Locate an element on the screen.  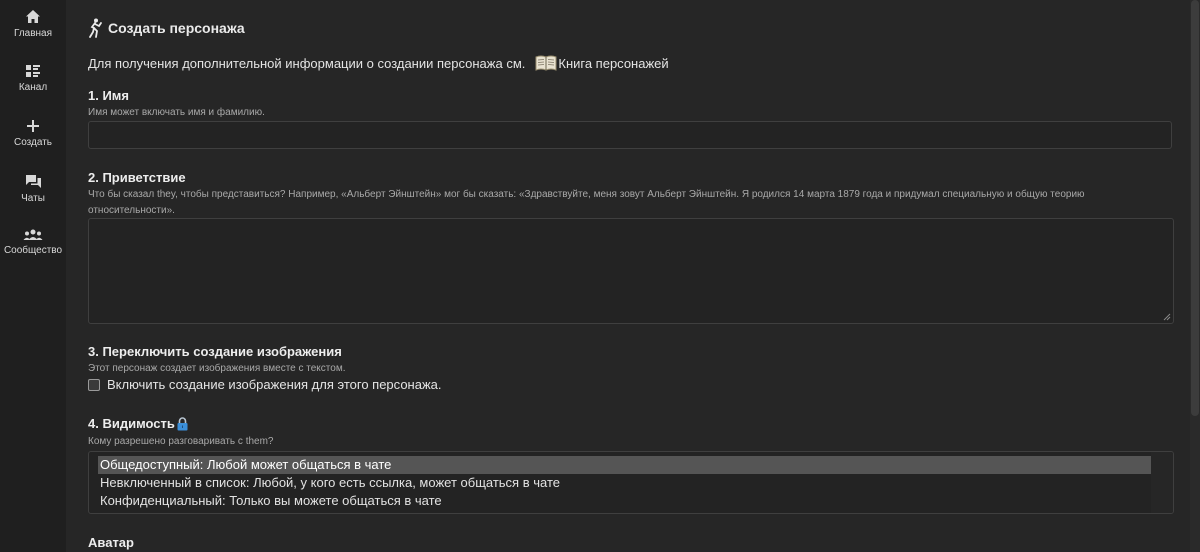
character-book-link: Книга персонажей is located at coordinates (602, 63).